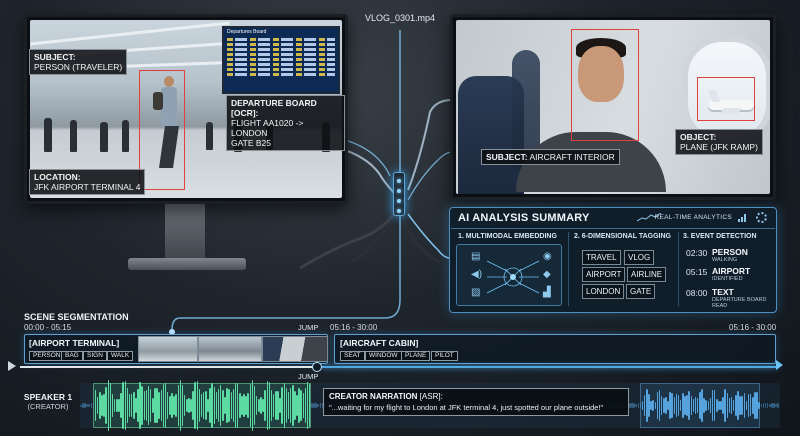  I want to click on event-name: PERSON, so click(730, 252).